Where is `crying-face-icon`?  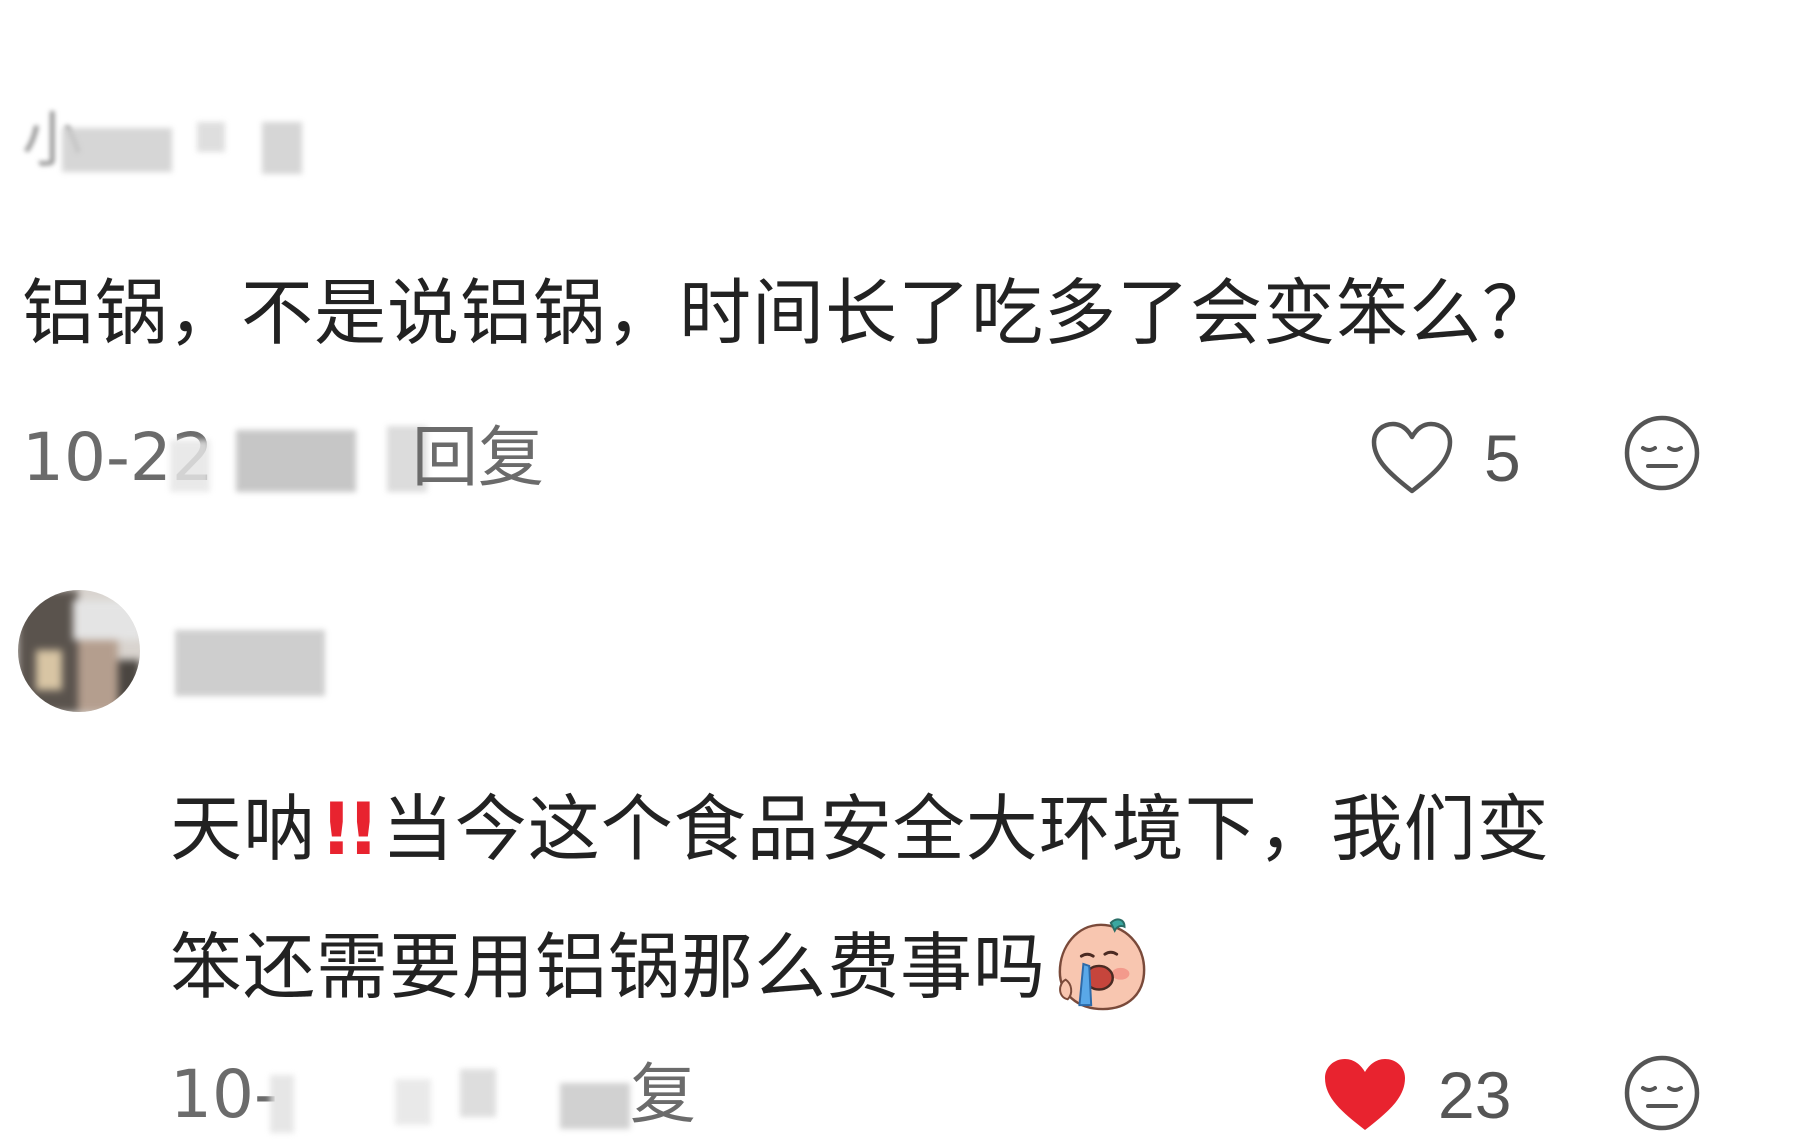
crying-face-icon is located at coordinates (1102, 964).